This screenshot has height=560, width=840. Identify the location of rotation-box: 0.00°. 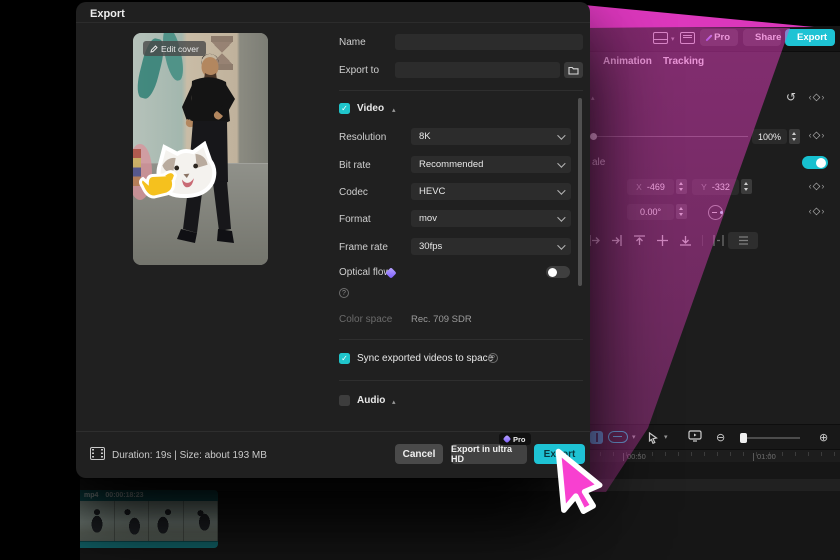
(650, 212).